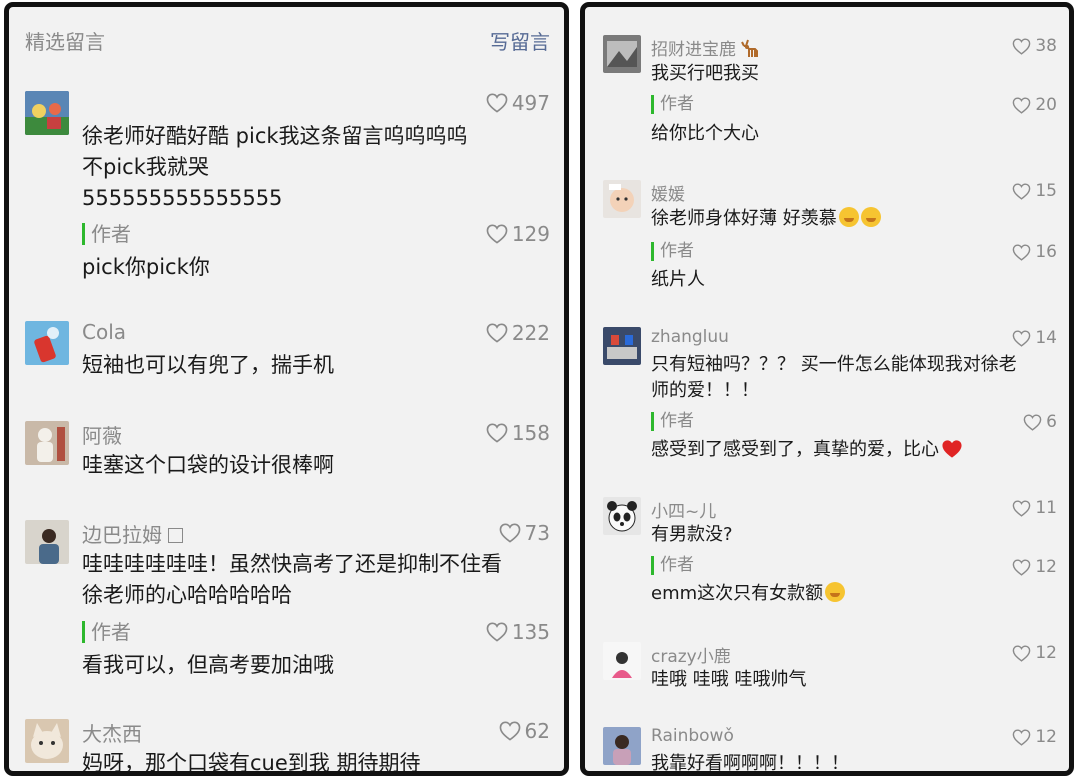  I want to click on comment-text-line: 徐老师好酷好酷 pick我这条留言呜呜呜呜, so click(275, 136).